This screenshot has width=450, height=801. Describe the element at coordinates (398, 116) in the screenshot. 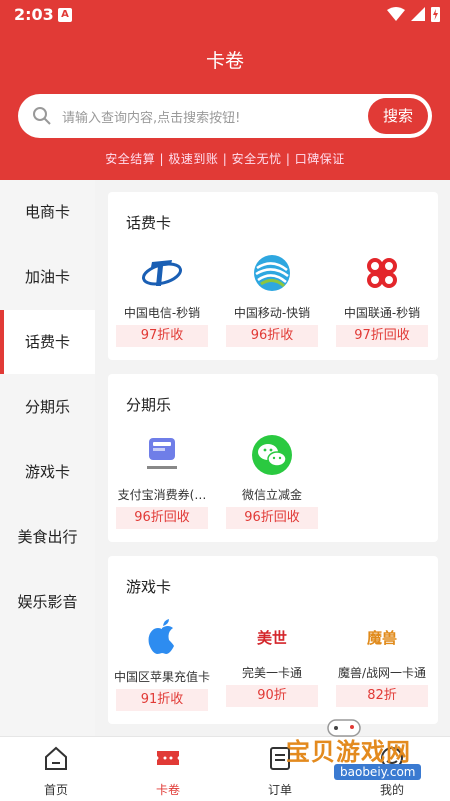

I see `search-button: 搜索` at that location.